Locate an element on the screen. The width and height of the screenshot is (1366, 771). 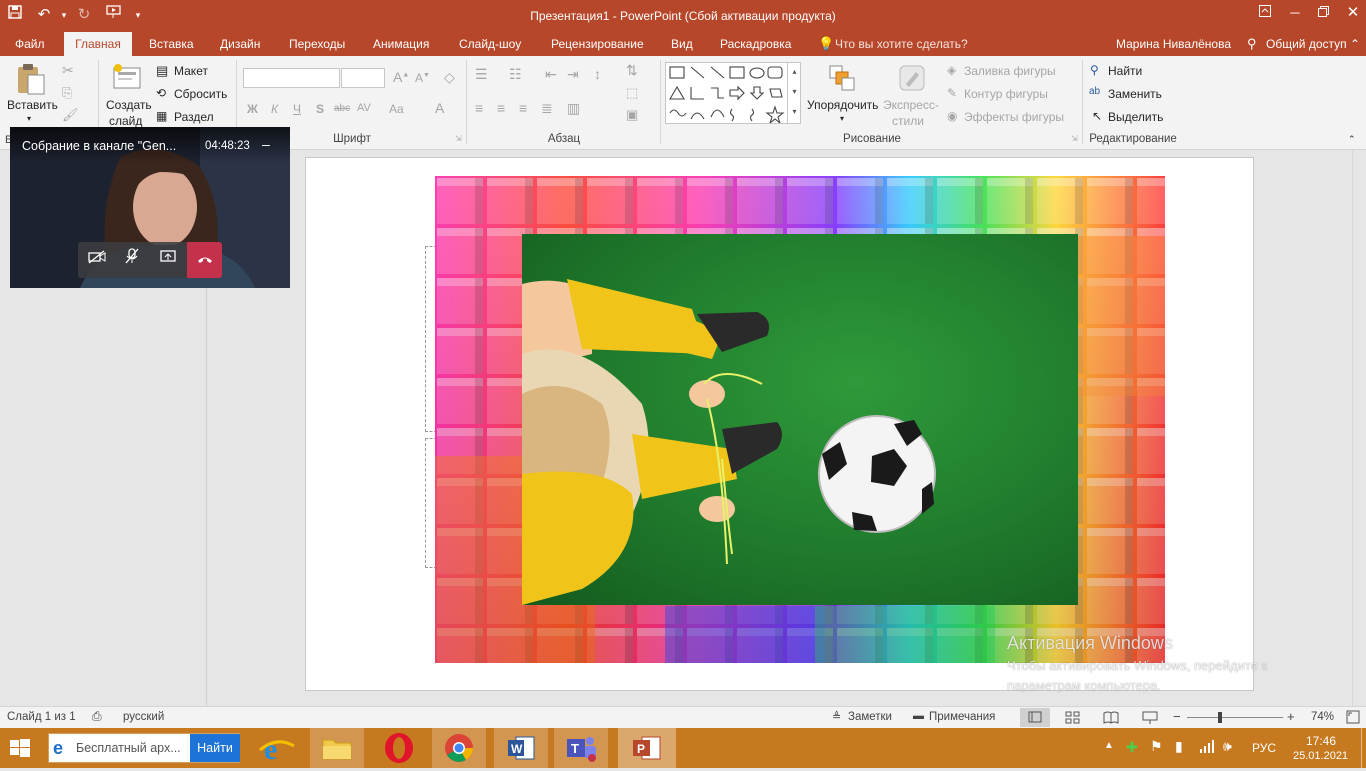
tab-view: Вид is located at coordinates (682, 44).